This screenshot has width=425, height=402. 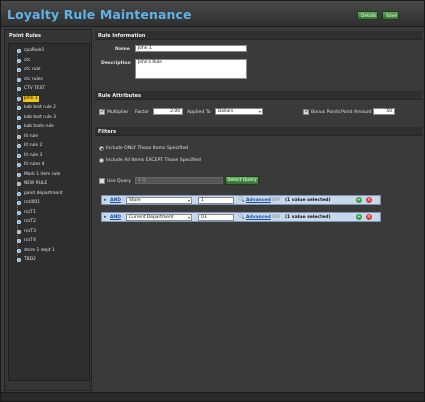 What do you see at coordinates (159, 217) in the screenshot?
I see `filter-field-select: Current Department ▾` at bounding box center [159, 217].